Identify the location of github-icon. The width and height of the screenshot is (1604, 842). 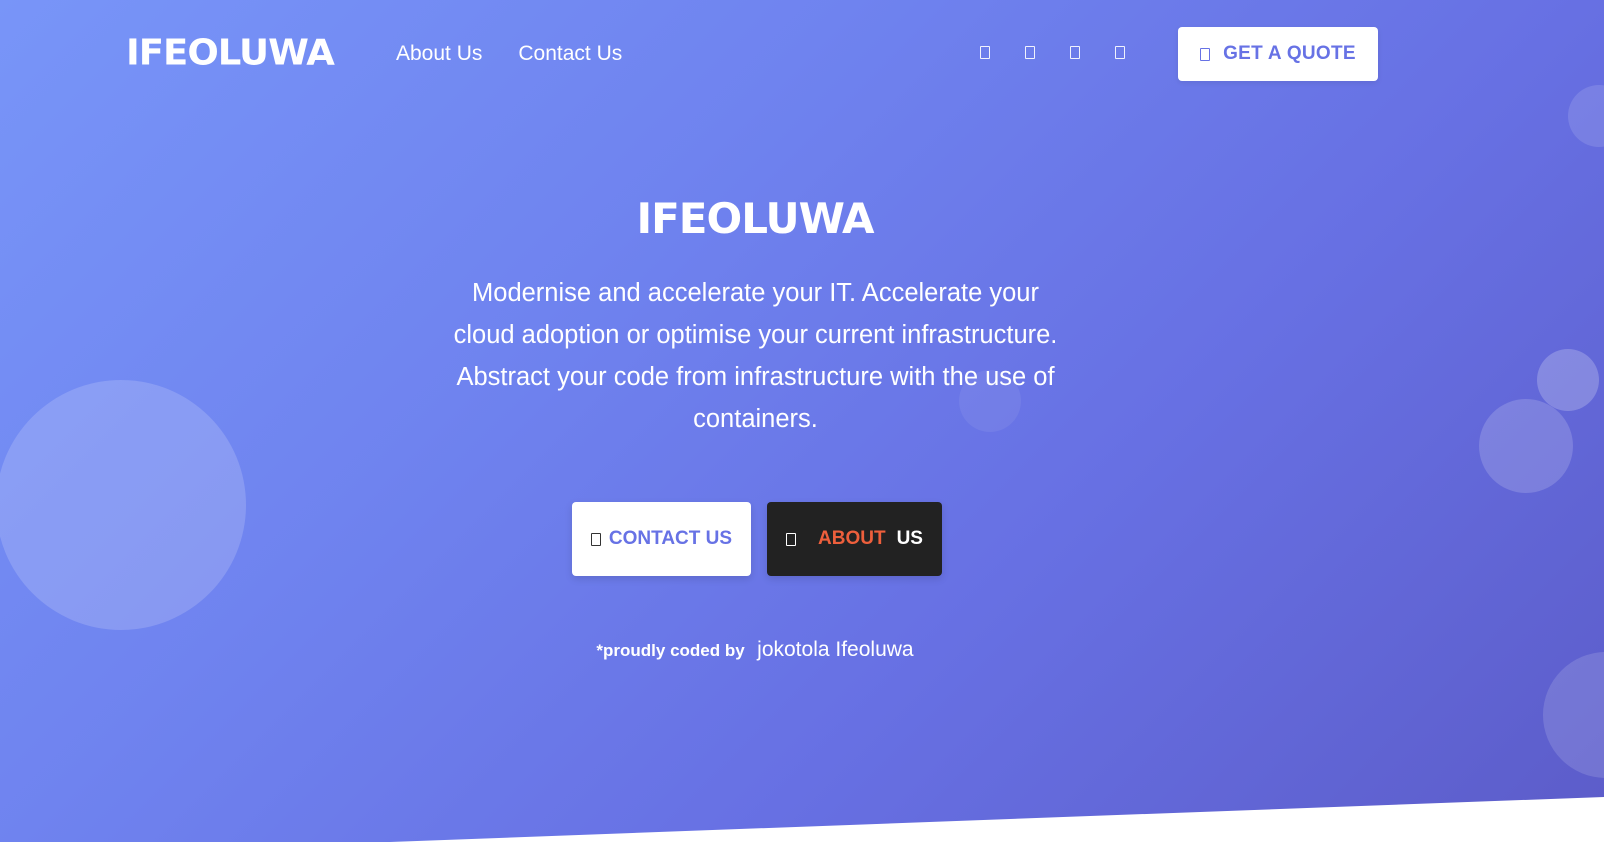
(1119, 52).